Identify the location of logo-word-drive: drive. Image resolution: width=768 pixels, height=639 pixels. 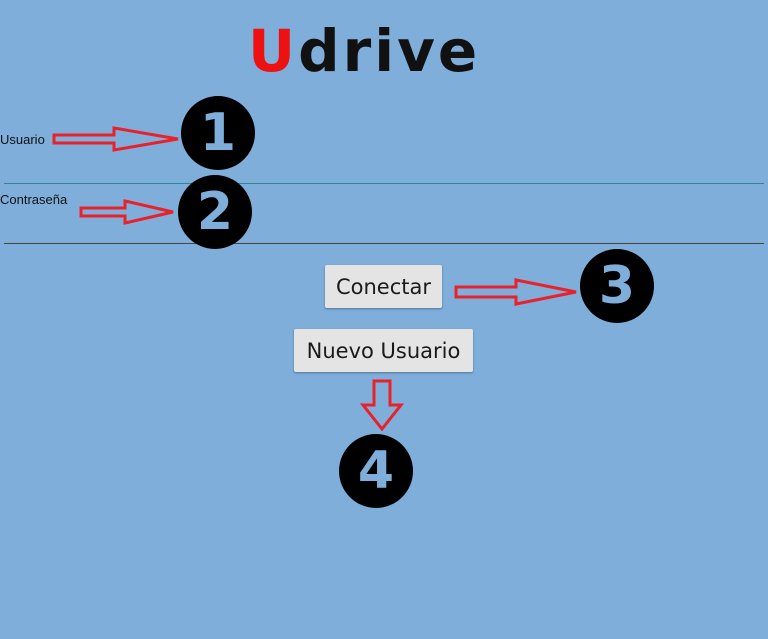
(389, 51).